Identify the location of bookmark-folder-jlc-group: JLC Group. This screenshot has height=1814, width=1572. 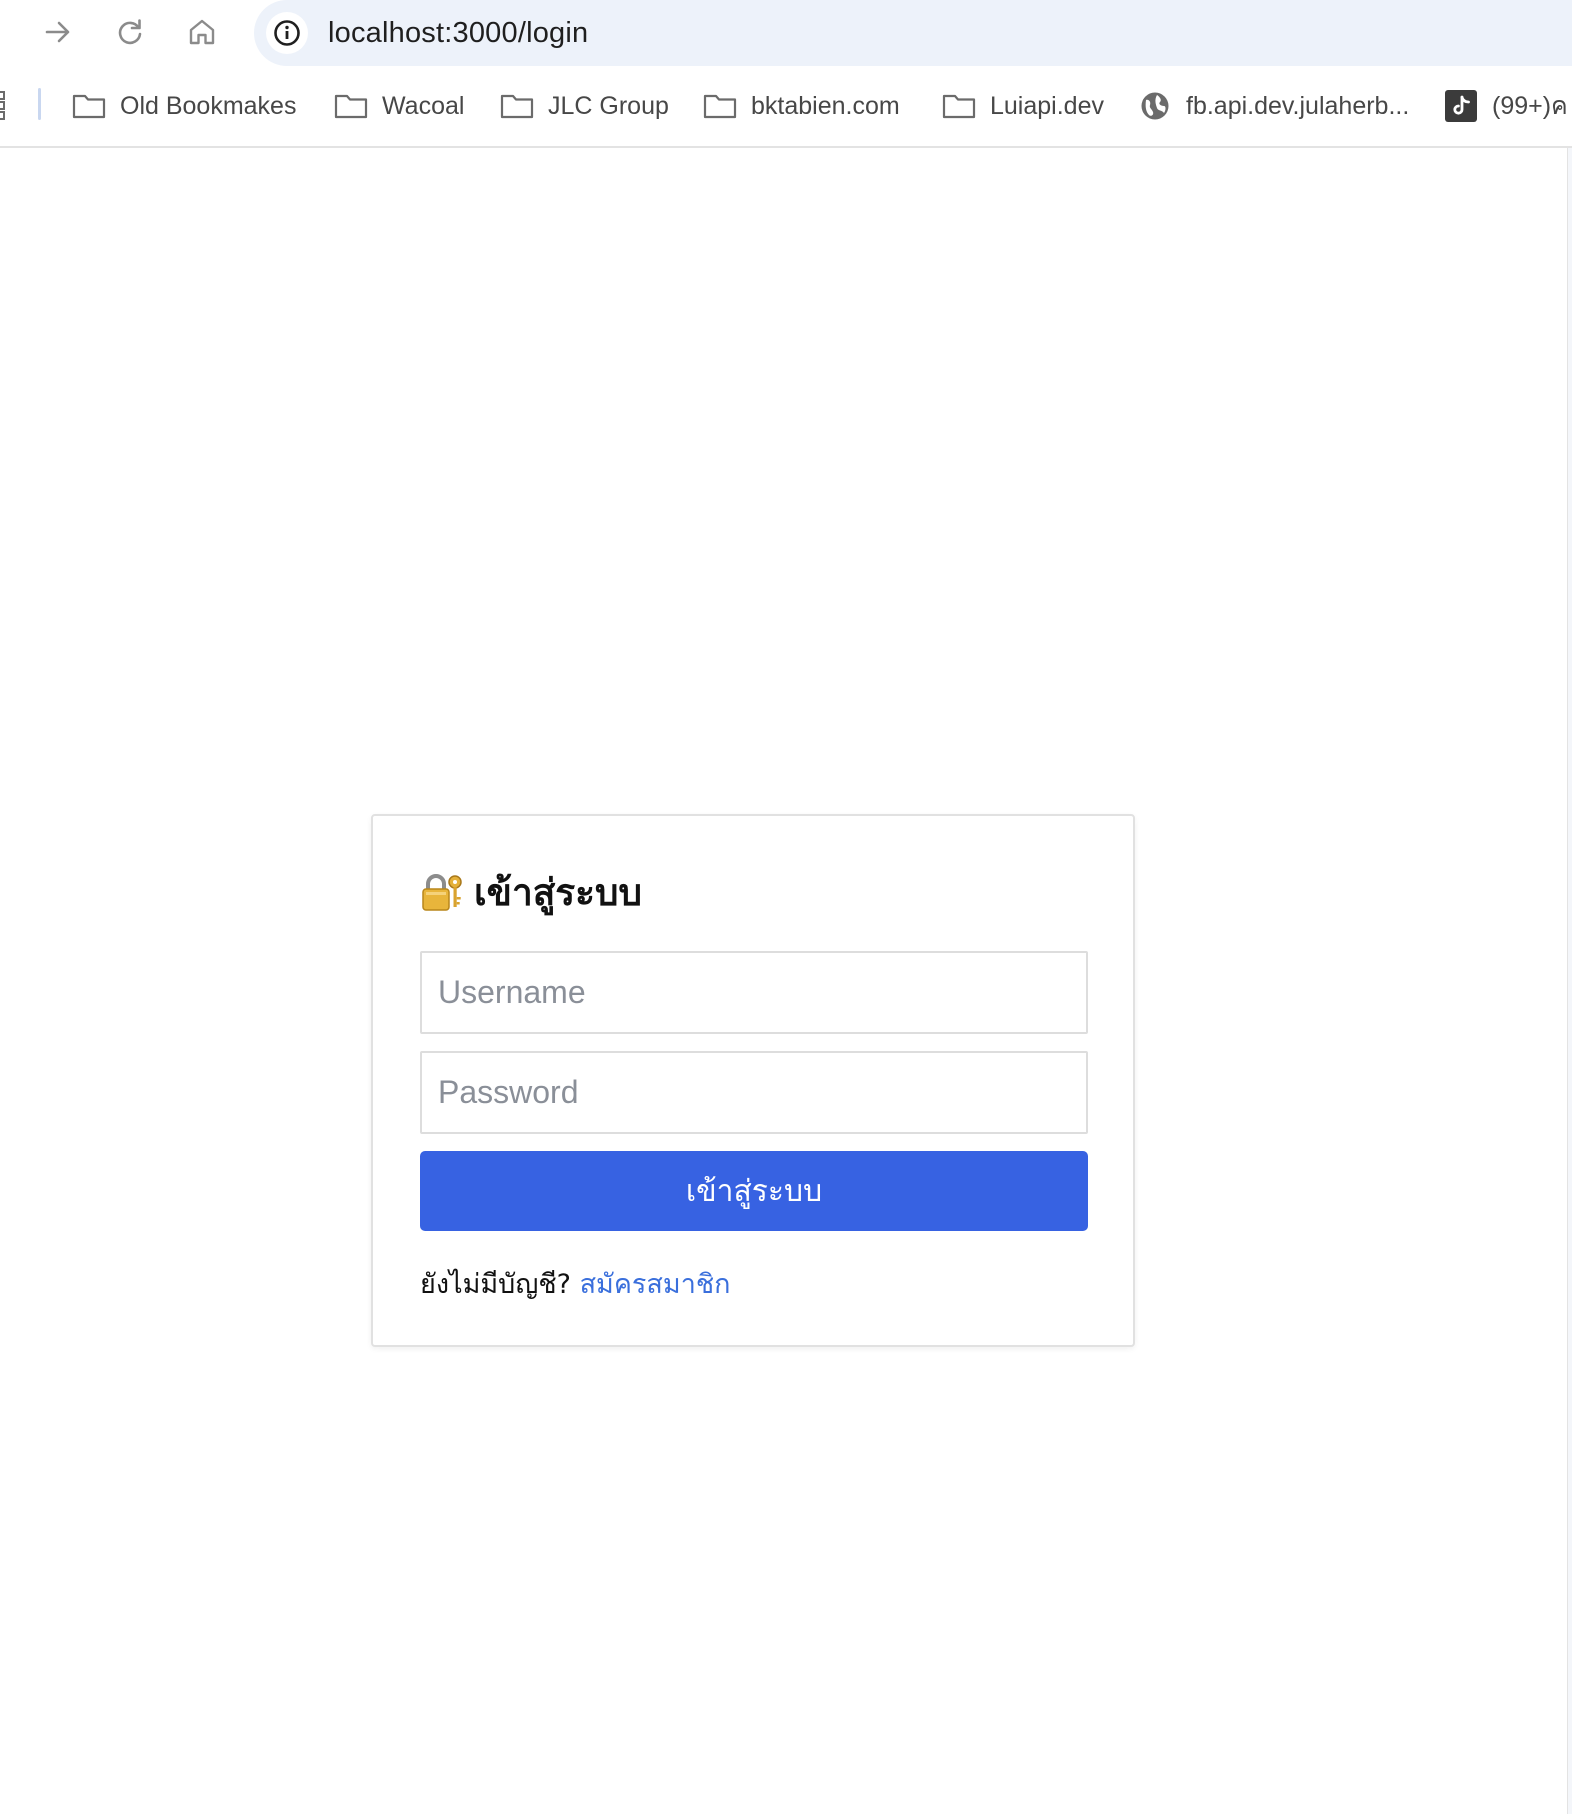
(584, 106).